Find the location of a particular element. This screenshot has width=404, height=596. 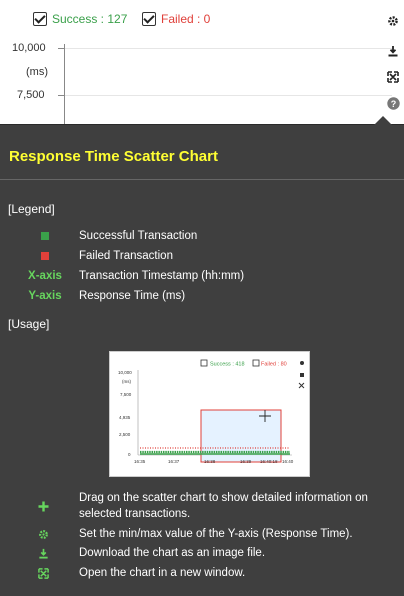

legend-label: Failed Transaction is located at coordinates (126, 256).